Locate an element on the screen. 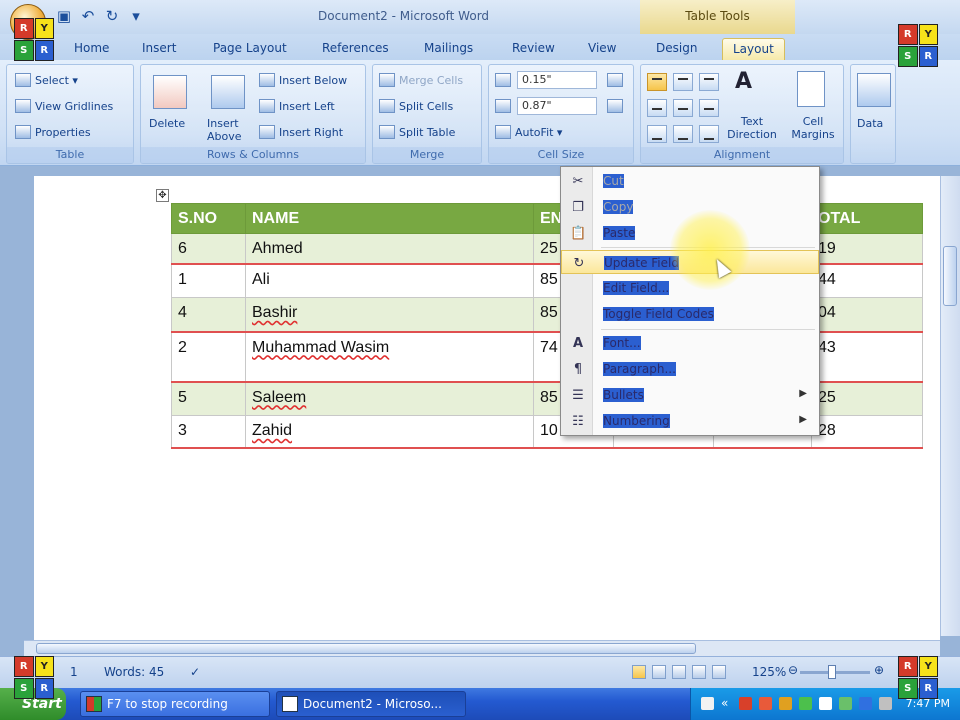 The image size is (960, 720). cell-margins-icon is located at coordinates (811, 89).